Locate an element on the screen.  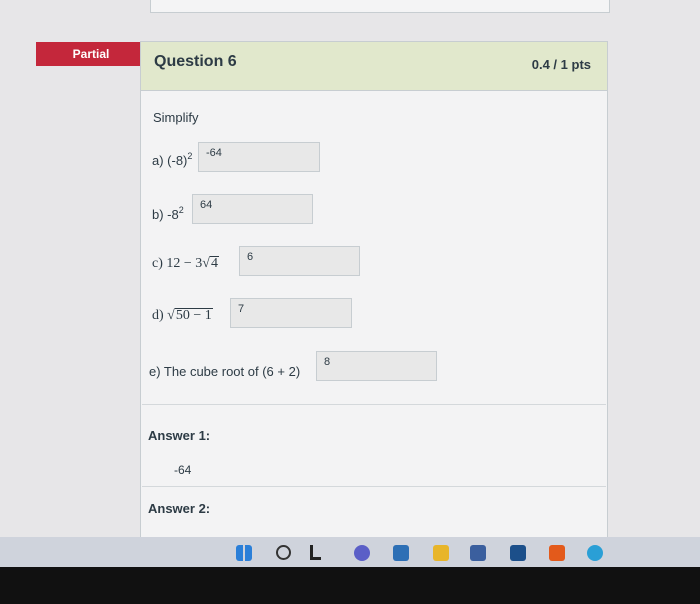
answer-1-label: Answer 1: is located at coordinates (179, 435).